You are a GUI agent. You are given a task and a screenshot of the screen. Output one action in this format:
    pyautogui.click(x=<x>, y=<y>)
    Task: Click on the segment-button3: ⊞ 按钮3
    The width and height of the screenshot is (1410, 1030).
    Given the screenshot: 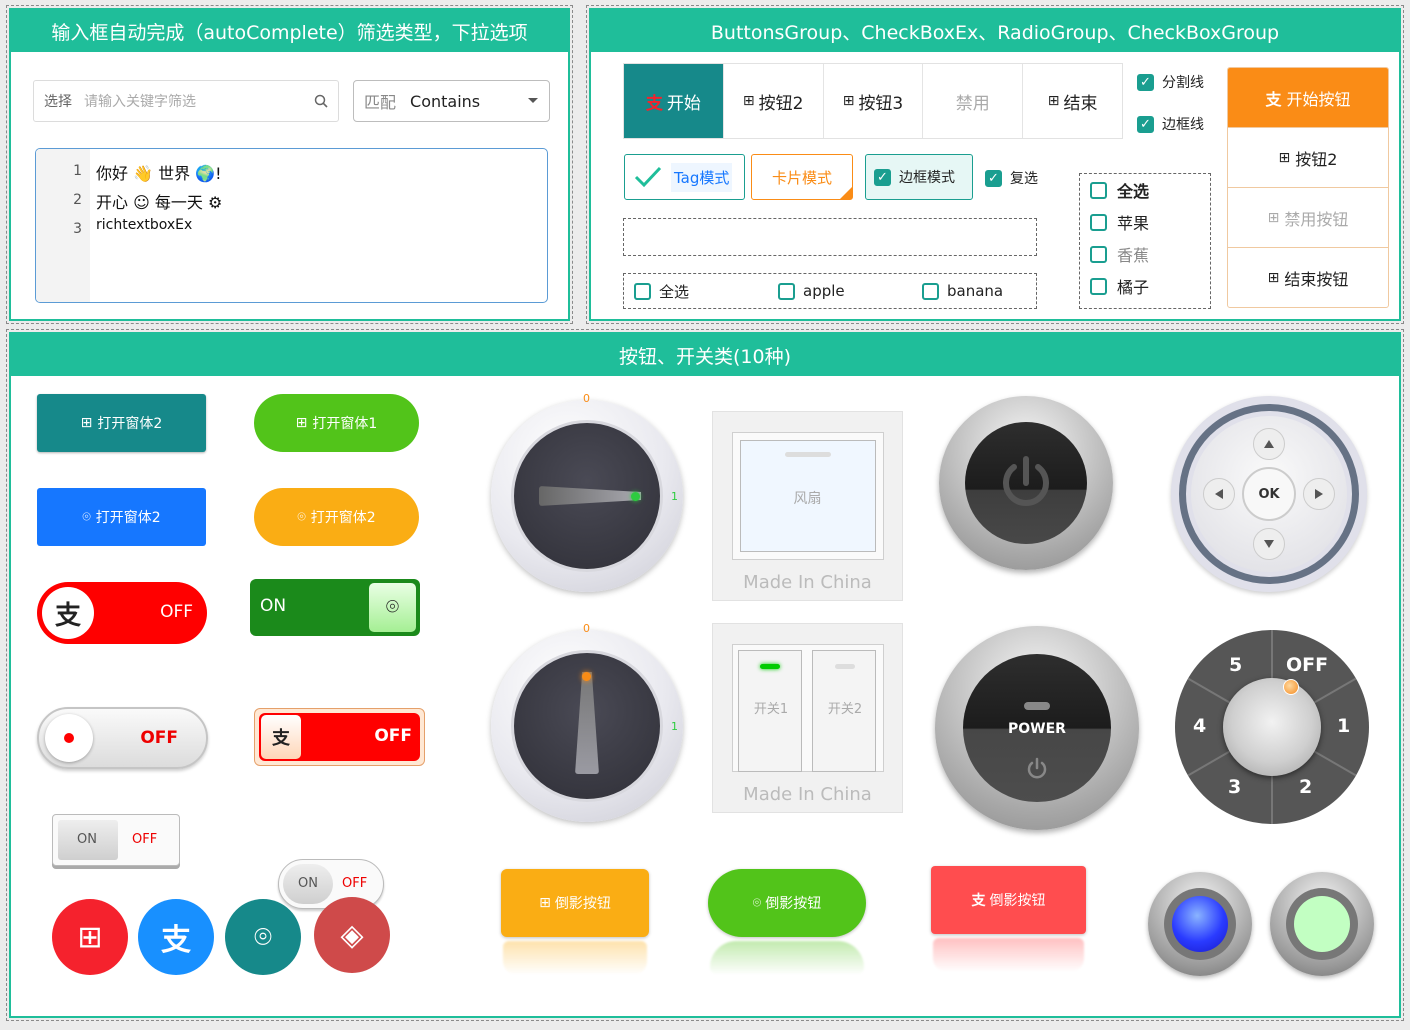 What is the action you would take?
    pyautogui.click(x=874, y=101)
    